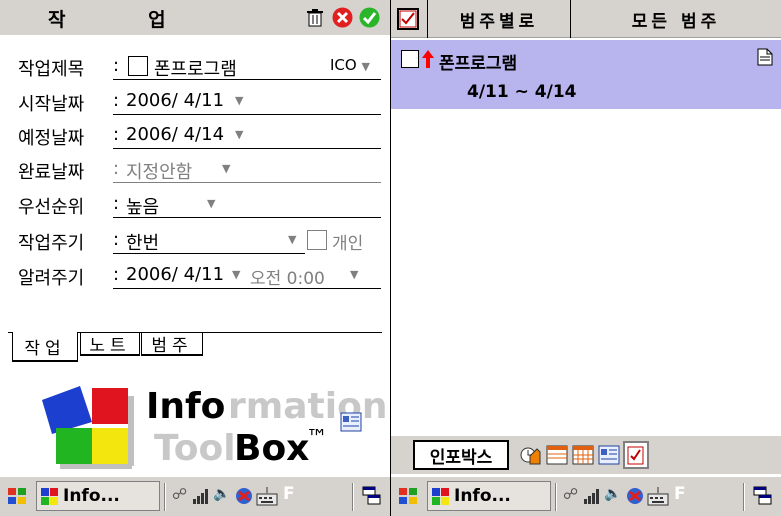 The image size is (781, 516). I want to click on tab-notes: 노트, so click(110, 344).